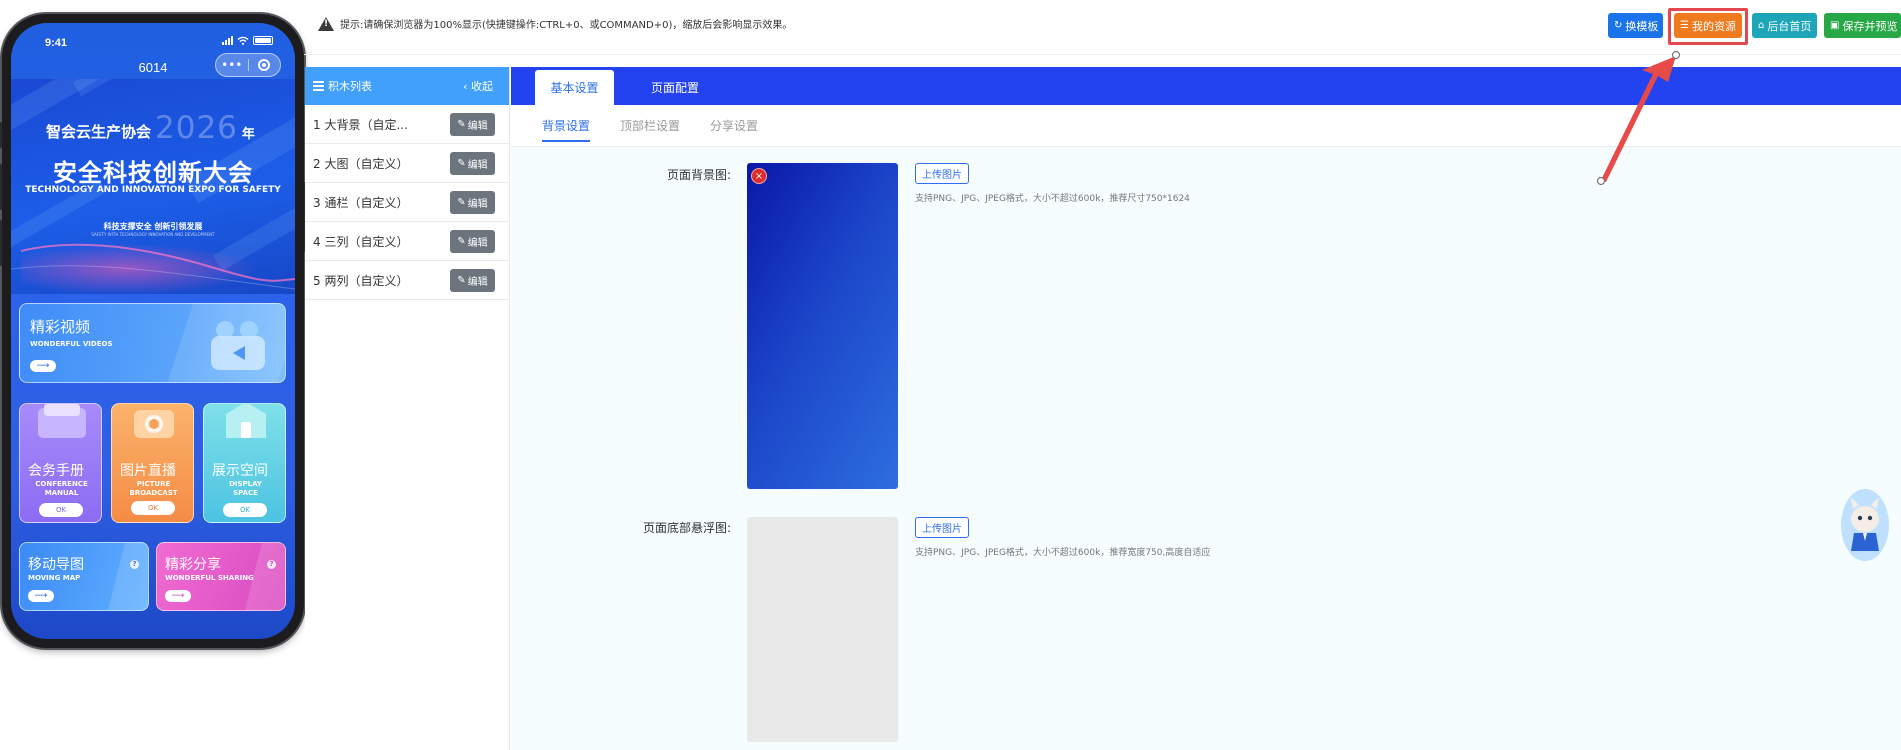 The image size is (1901, 750). What do you see at coordinates (153, 36) in the screenshot?
I see `status-bar: 9:41` at bounding box center [153, 36].